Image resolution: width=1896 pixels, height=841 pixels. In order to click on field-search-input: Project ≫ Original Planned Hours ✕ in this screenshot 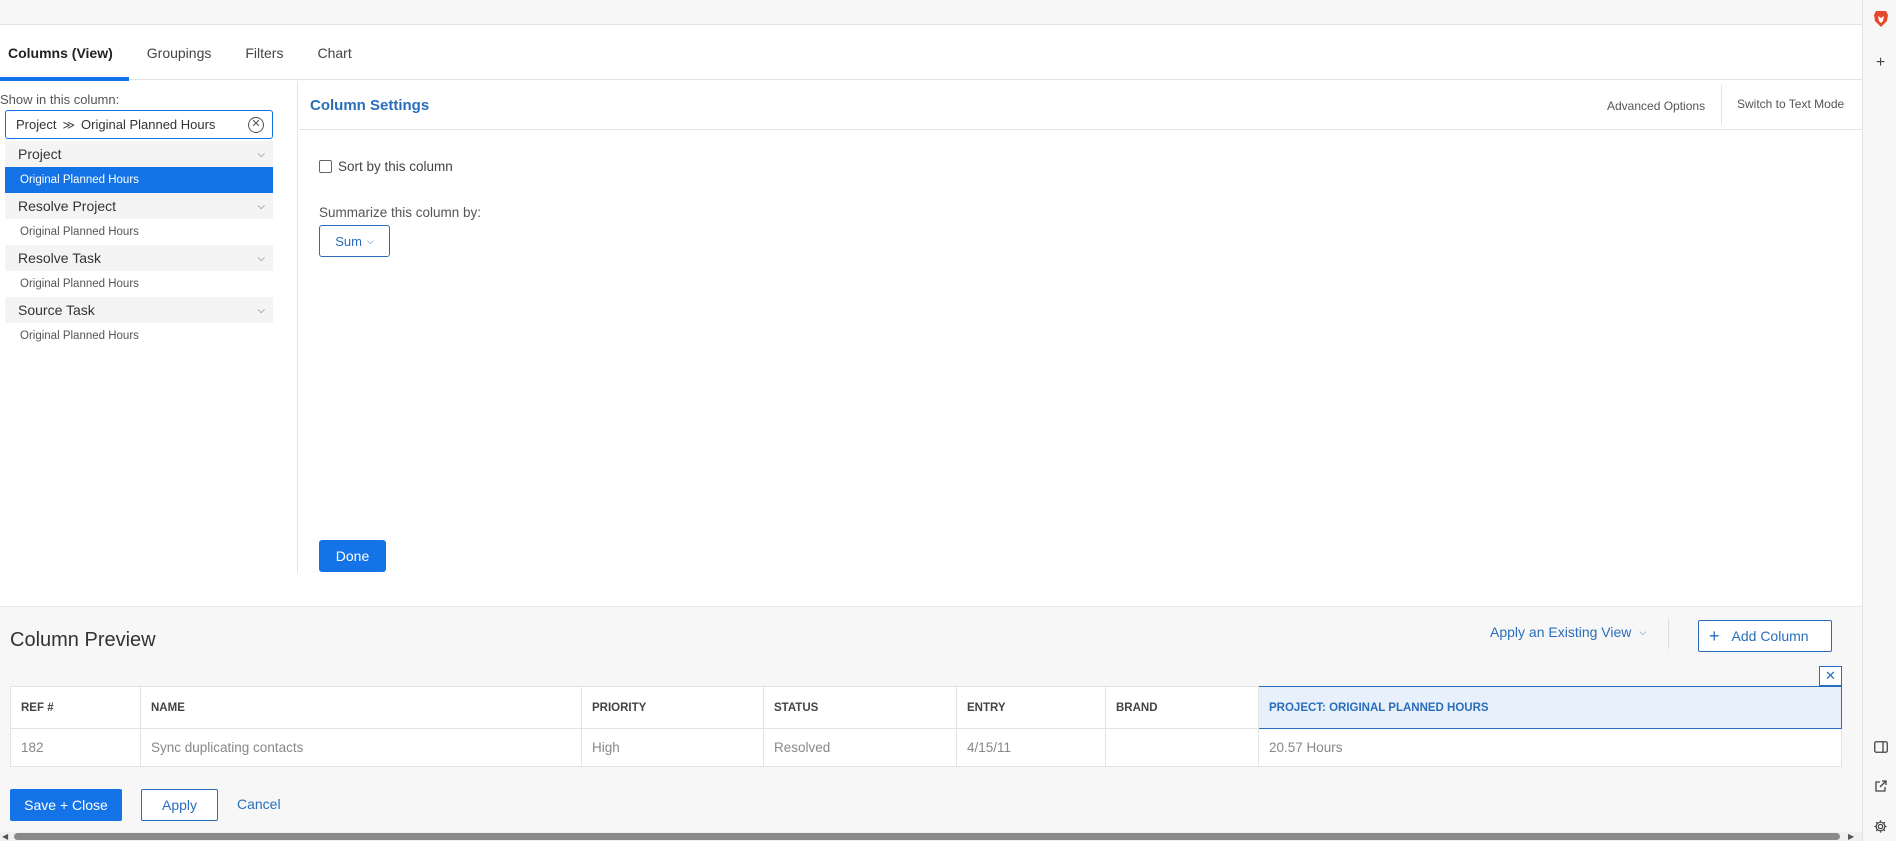, I will do `click(139, 124)`.